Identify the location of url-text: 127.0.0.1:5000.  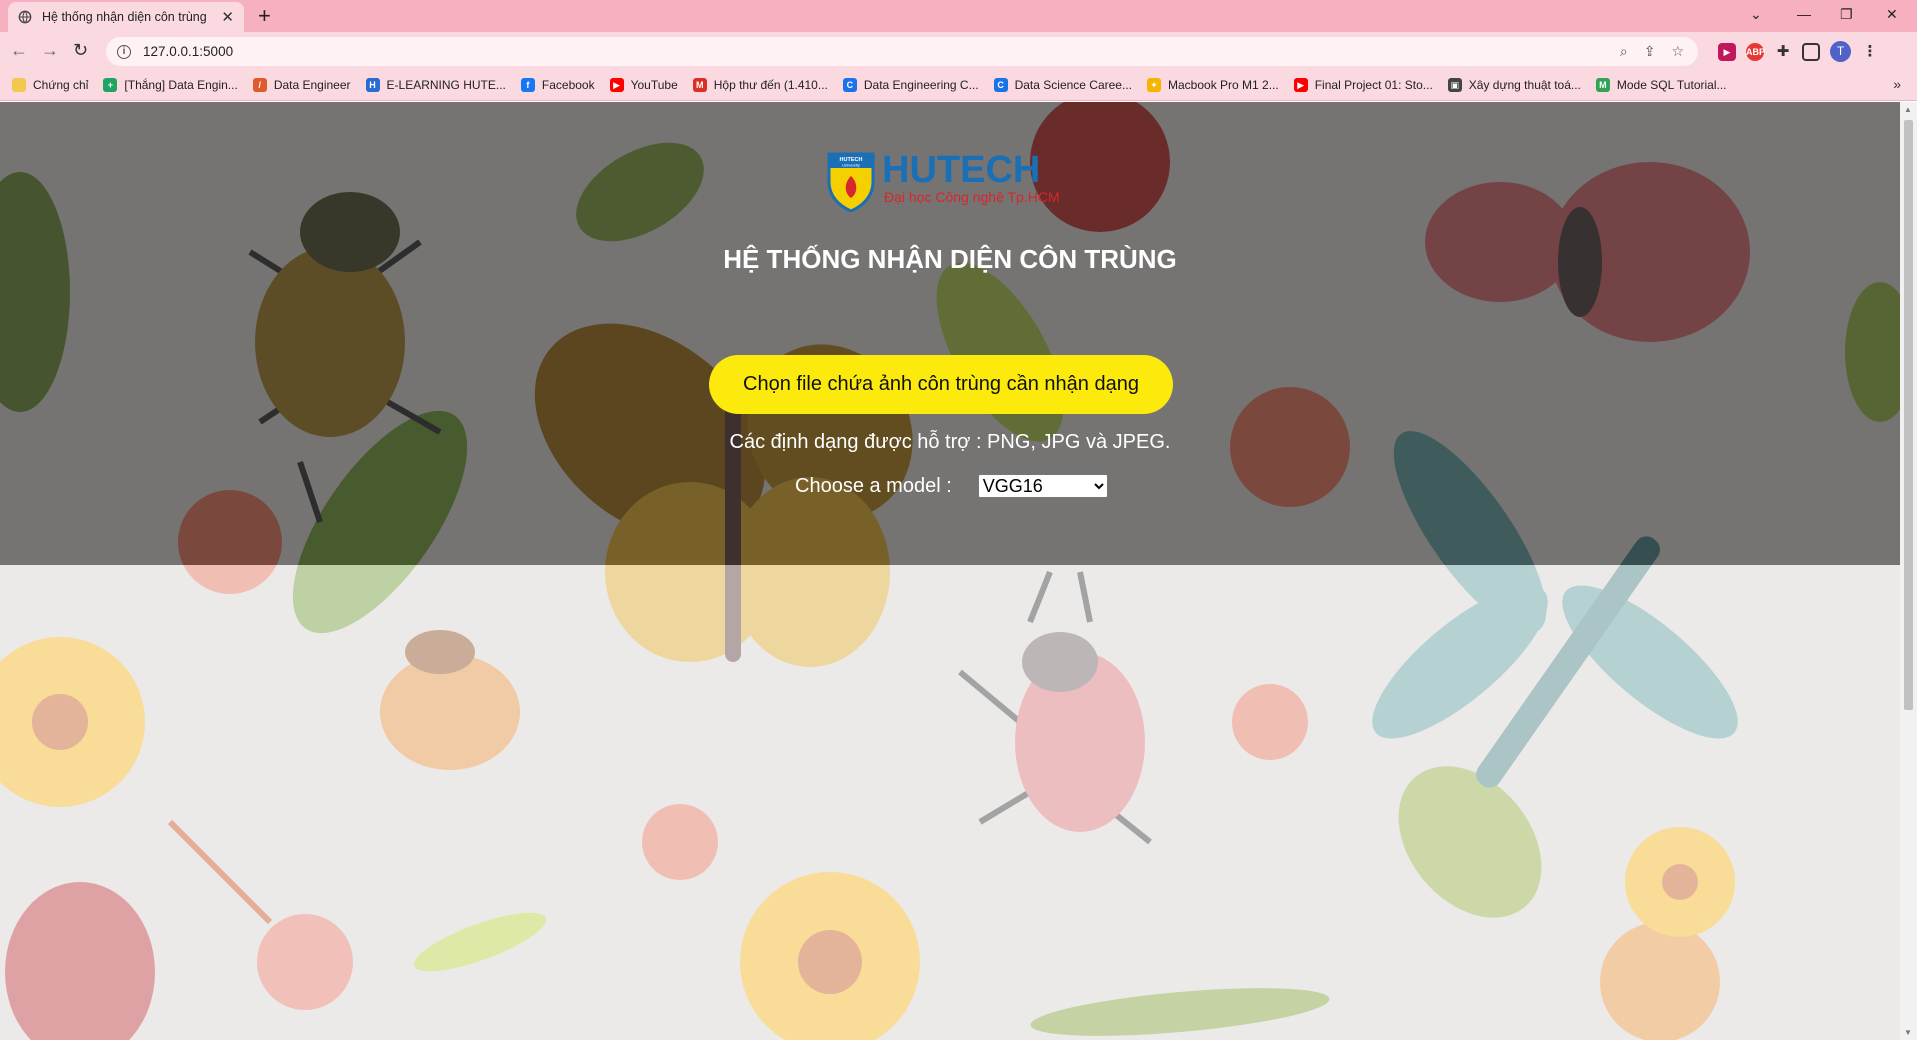
(188, 51).